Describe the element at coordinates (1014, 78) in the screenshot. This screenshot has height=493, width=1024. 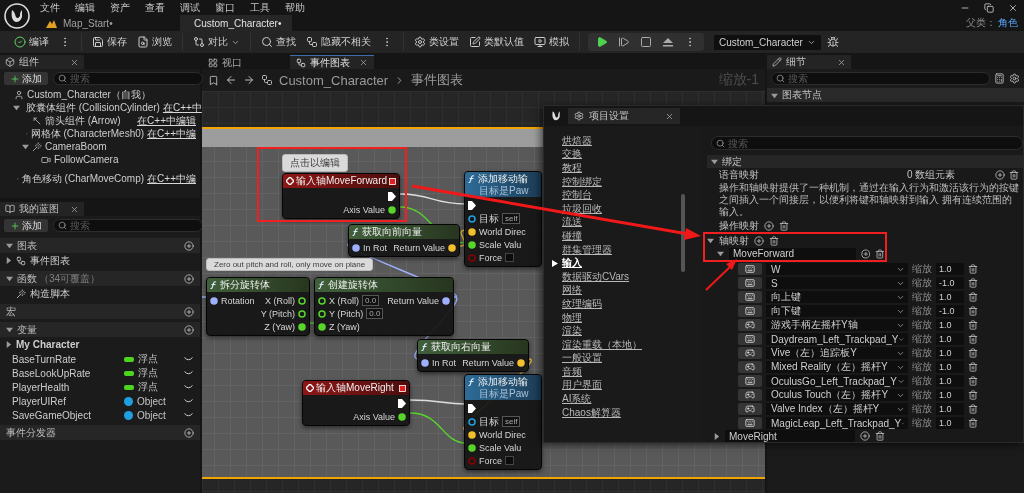
I see `settings-icon` at that location.